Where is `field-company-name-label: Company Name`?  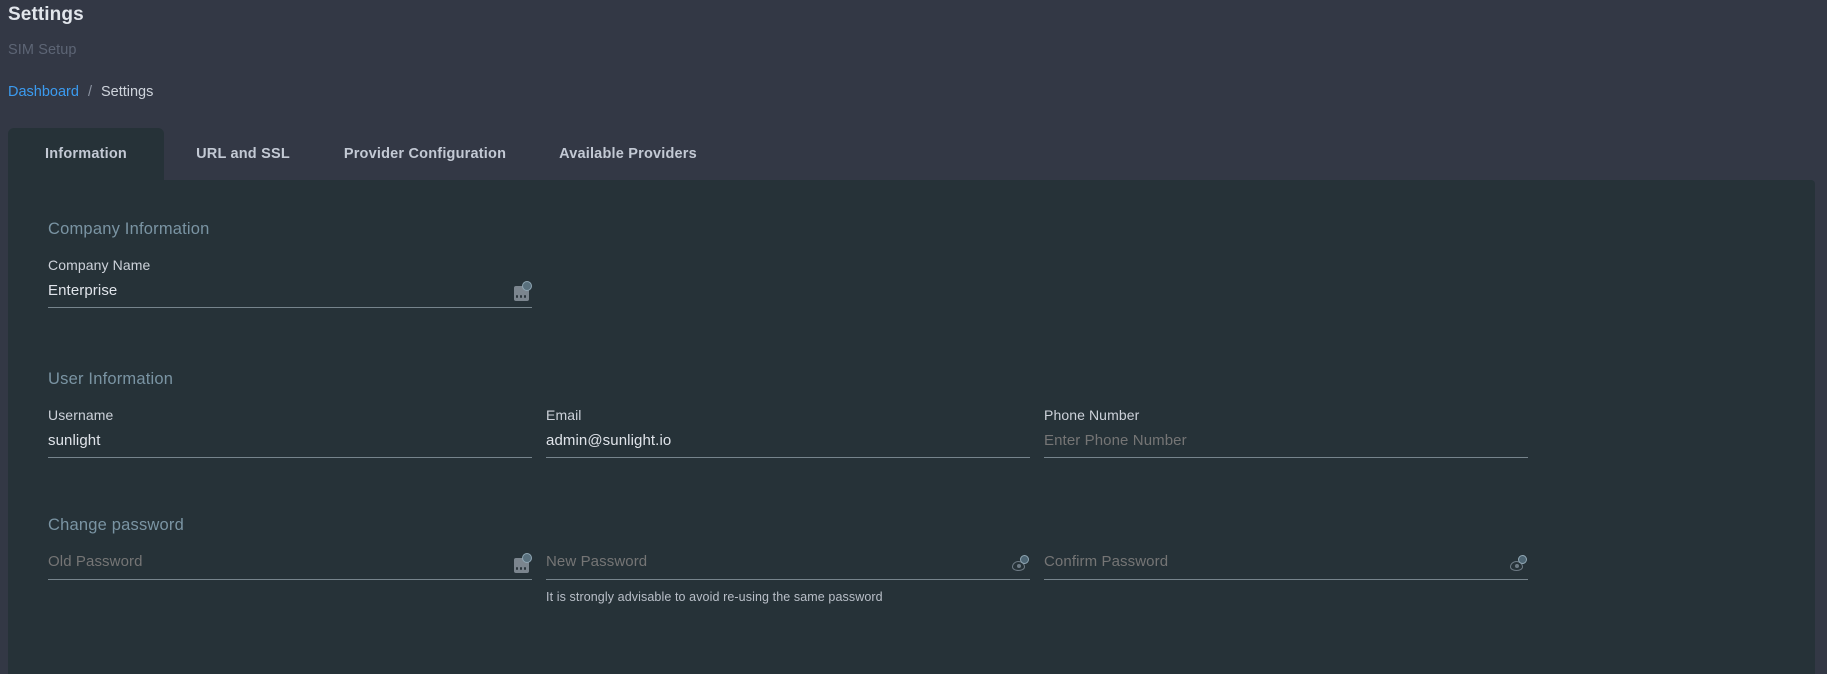
field-company-name-label: Company Name is located at coordinates (99, 265).